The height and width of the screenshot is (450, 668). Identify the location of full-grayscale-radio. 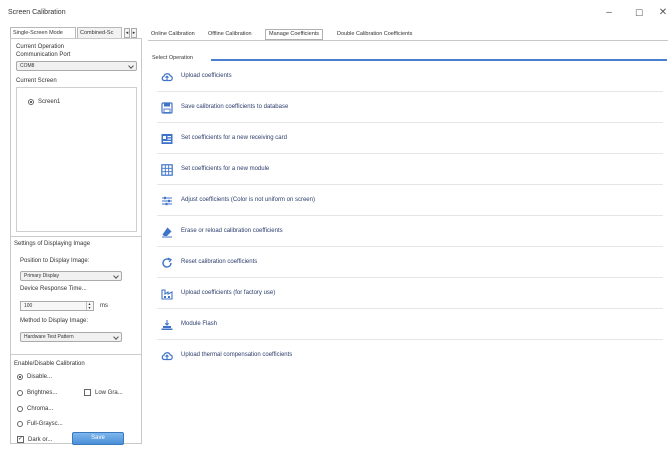
(20, 424).